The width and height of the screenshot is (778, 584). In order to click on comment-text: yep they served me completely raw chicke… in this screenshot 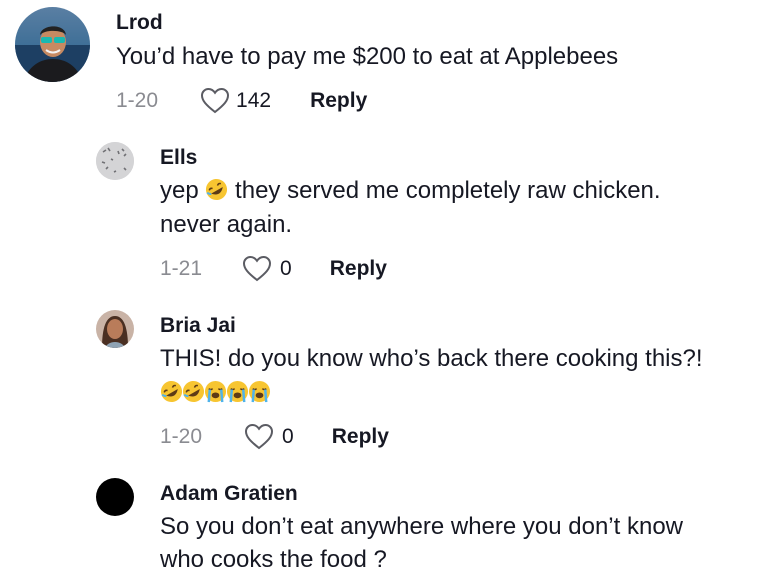, I will do `click(410, 191)`.